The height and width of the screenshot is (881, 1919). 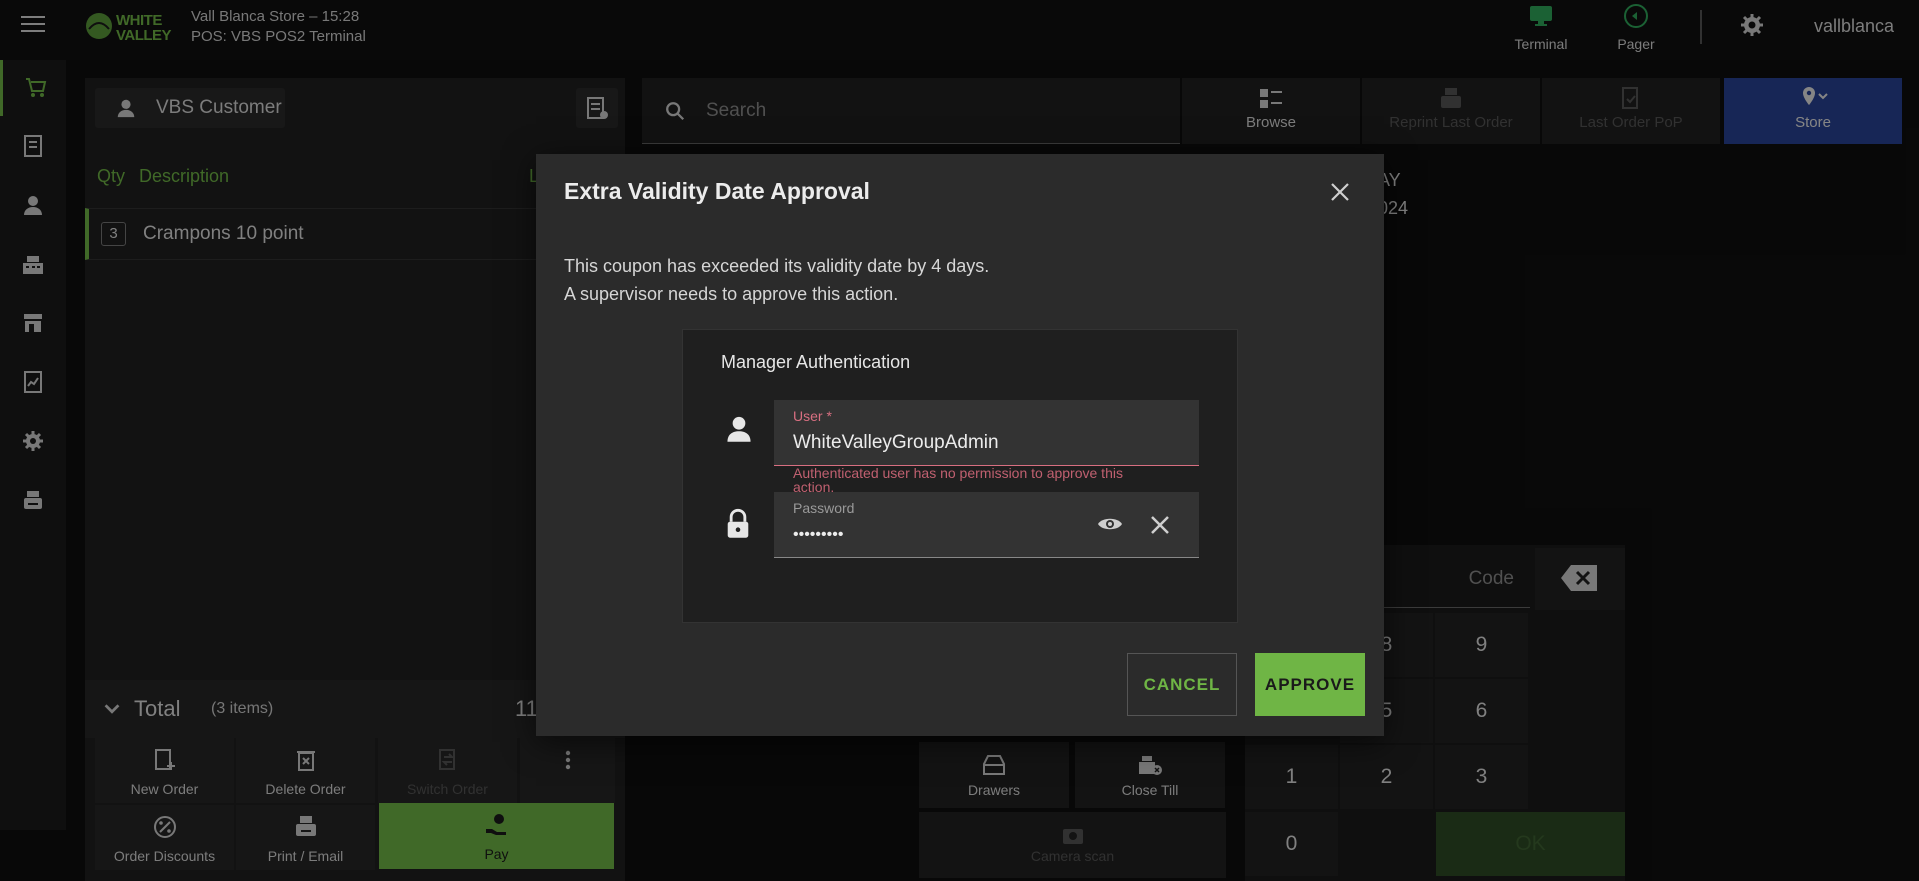 I want to click on close-icon, so click(x=1340, y=192).